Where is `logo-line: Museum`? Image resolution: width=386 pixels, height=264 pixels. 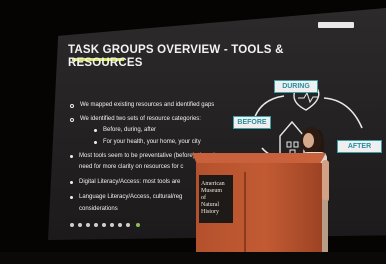
logo-line: Museum is located at coordinates (211, 191).